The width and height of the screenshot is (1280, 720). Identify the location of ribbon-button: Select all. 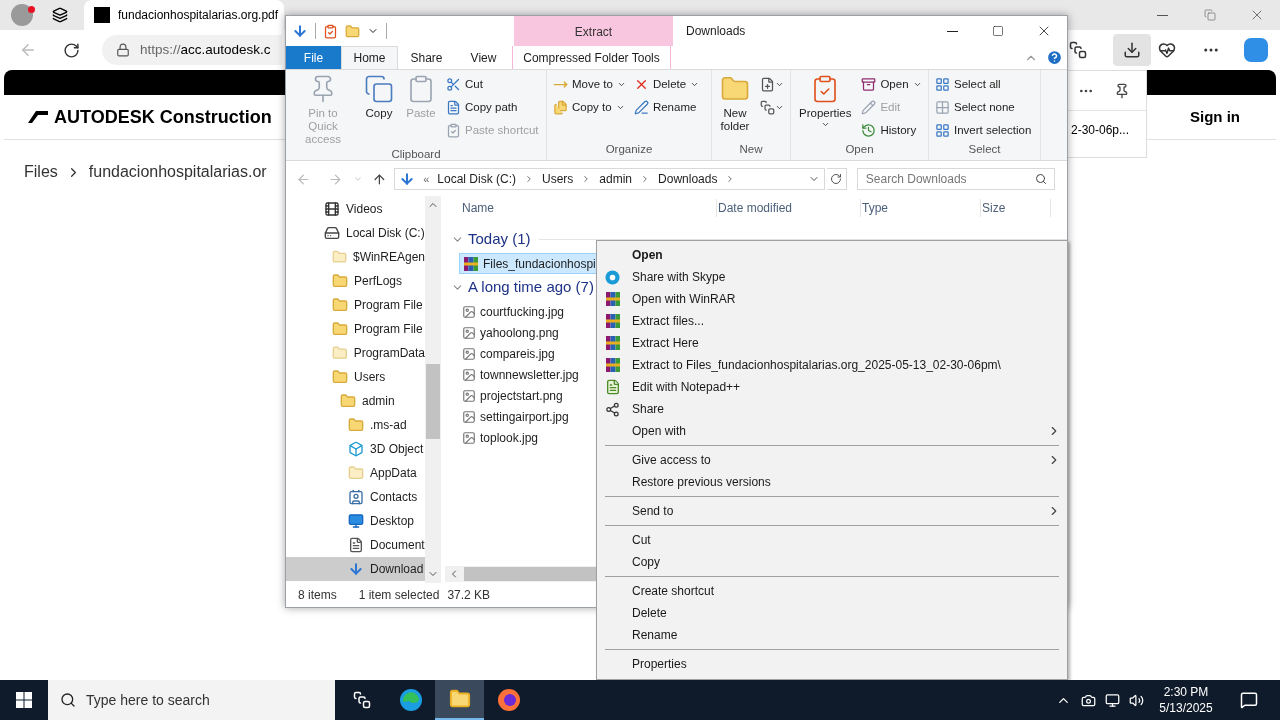
(983, 84).